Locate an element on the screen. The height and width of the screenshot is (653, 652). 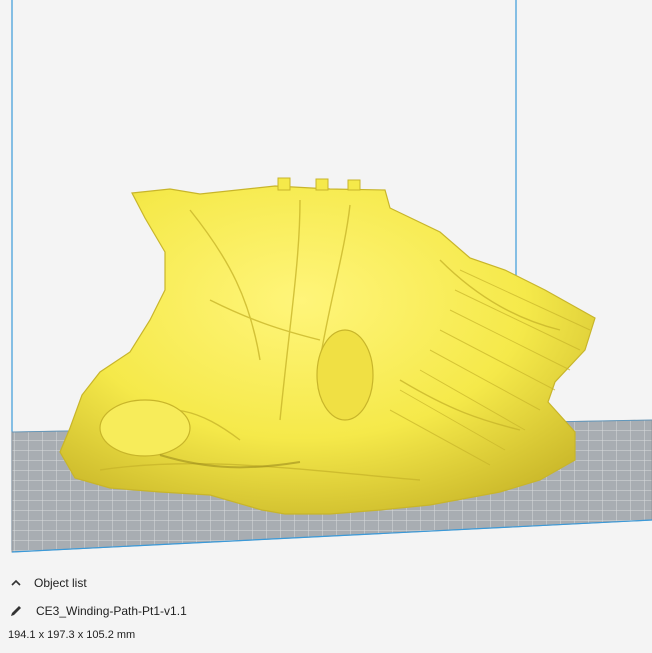
object-name: CE3_Winding-Path-Pt1-v1.1 is located at coordinates (111, 611).